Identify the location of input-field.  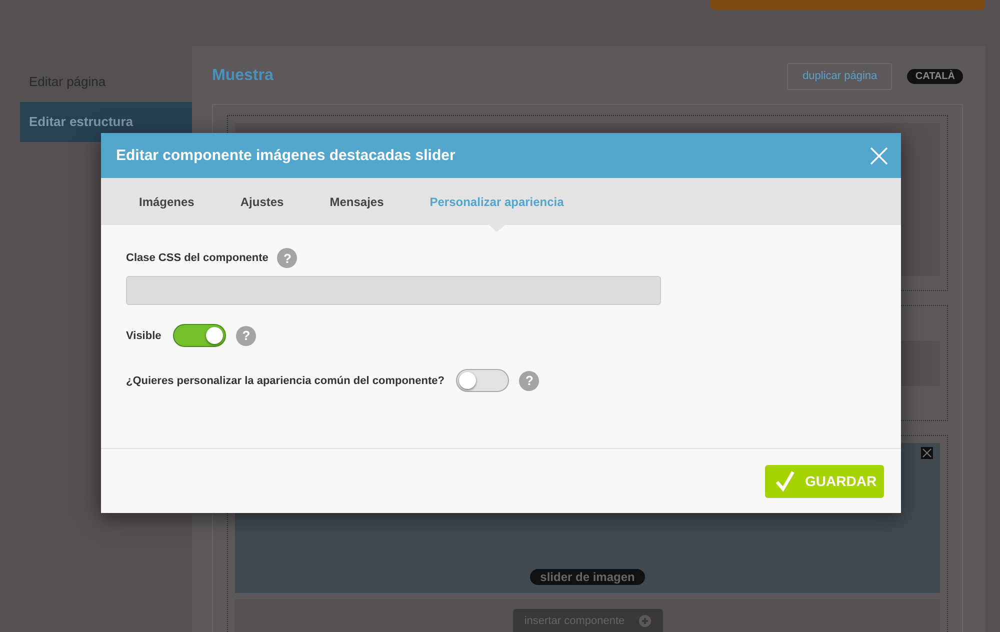
(393, 290).